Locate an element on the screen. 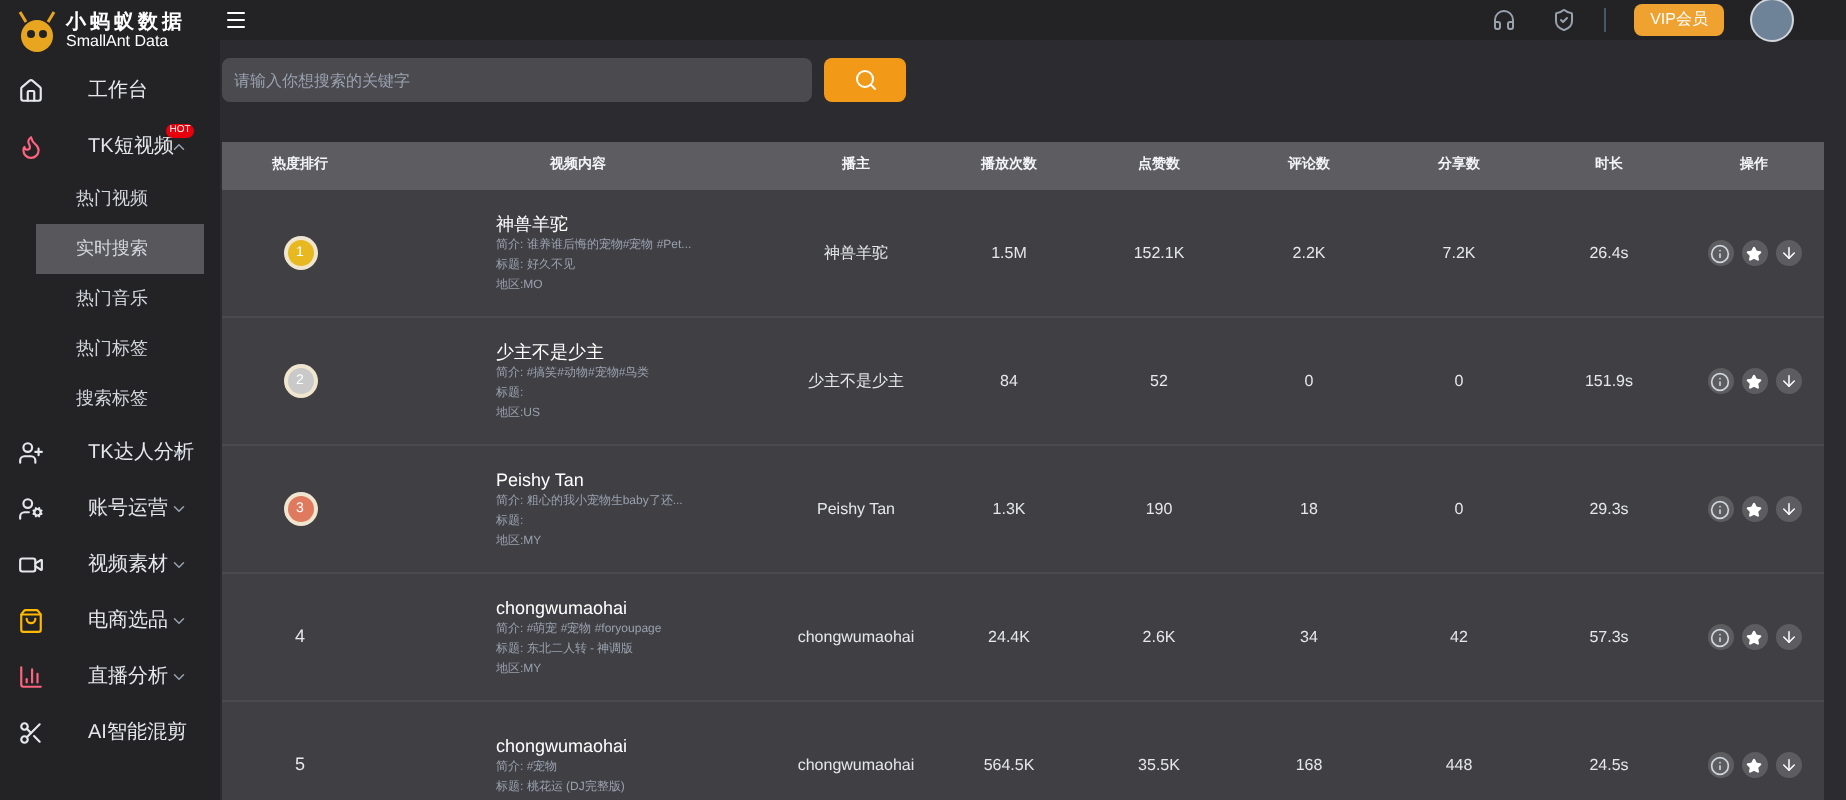 Image resolution: width=1846 pixels, height=800 pixels. user-add-icon is located at coordinates (31, 452).